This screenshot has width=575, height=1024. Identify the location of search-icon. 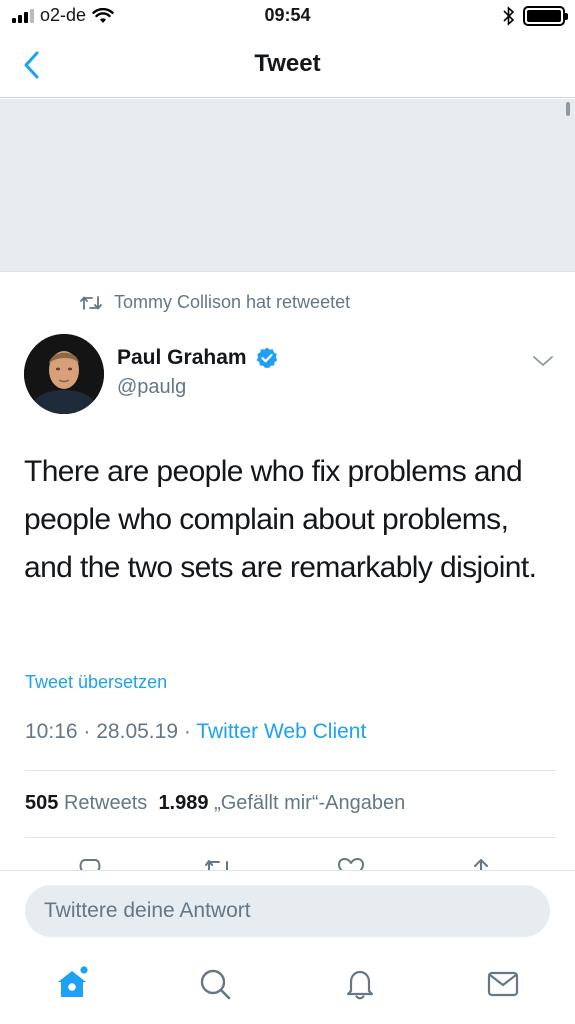
(215, 984).